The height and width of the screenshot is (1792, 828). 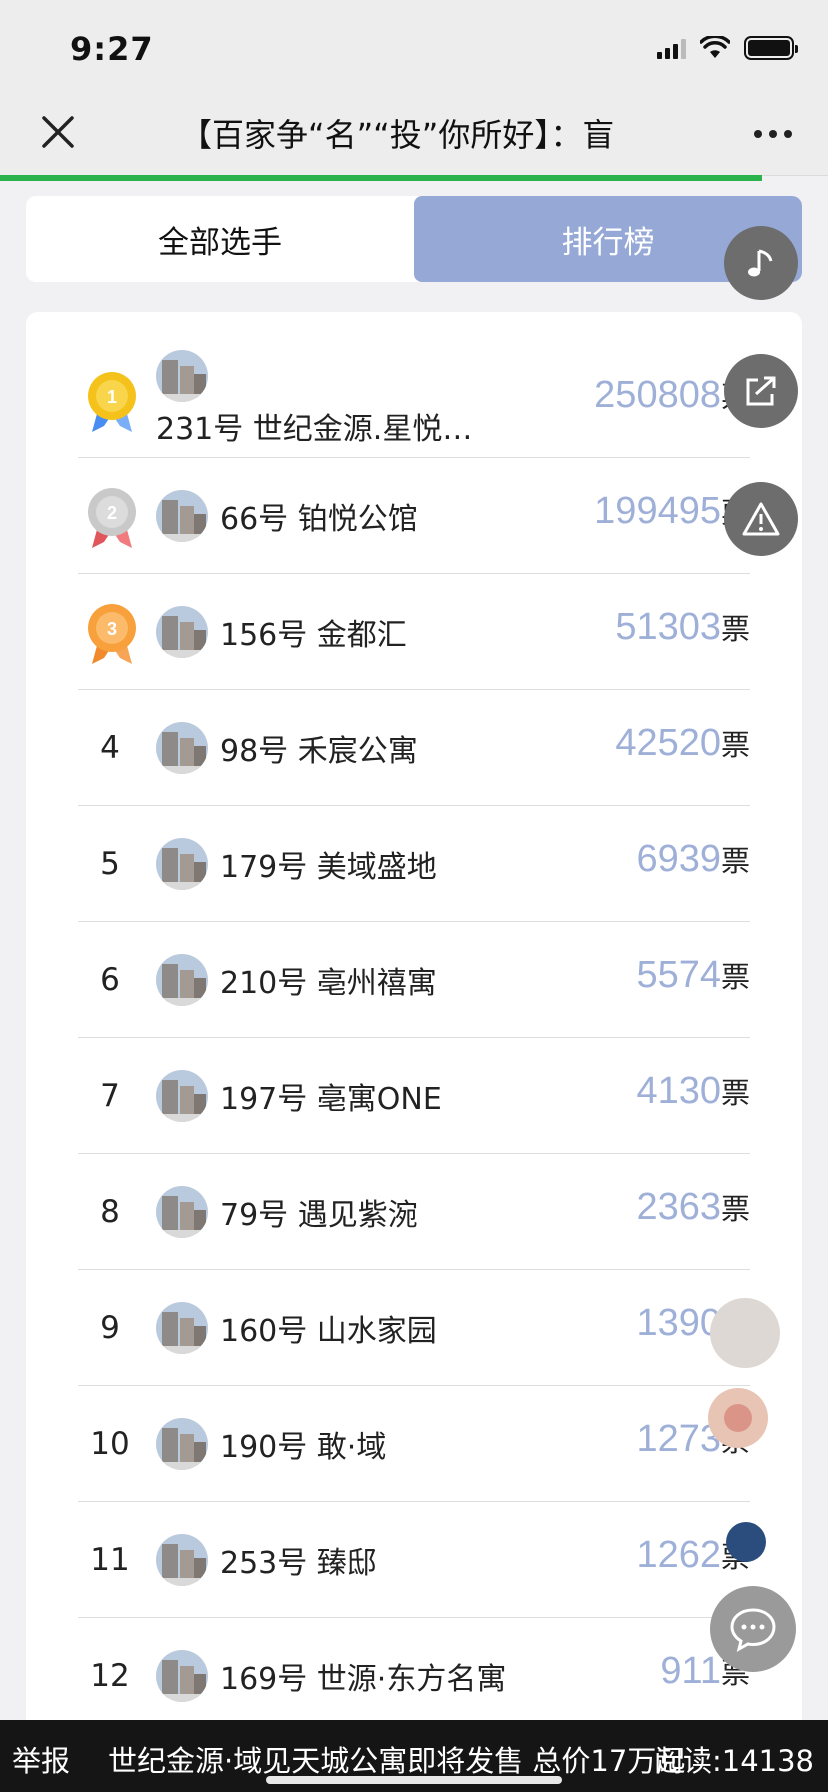 I want to click on status-icons, so click(x=727, y=48).